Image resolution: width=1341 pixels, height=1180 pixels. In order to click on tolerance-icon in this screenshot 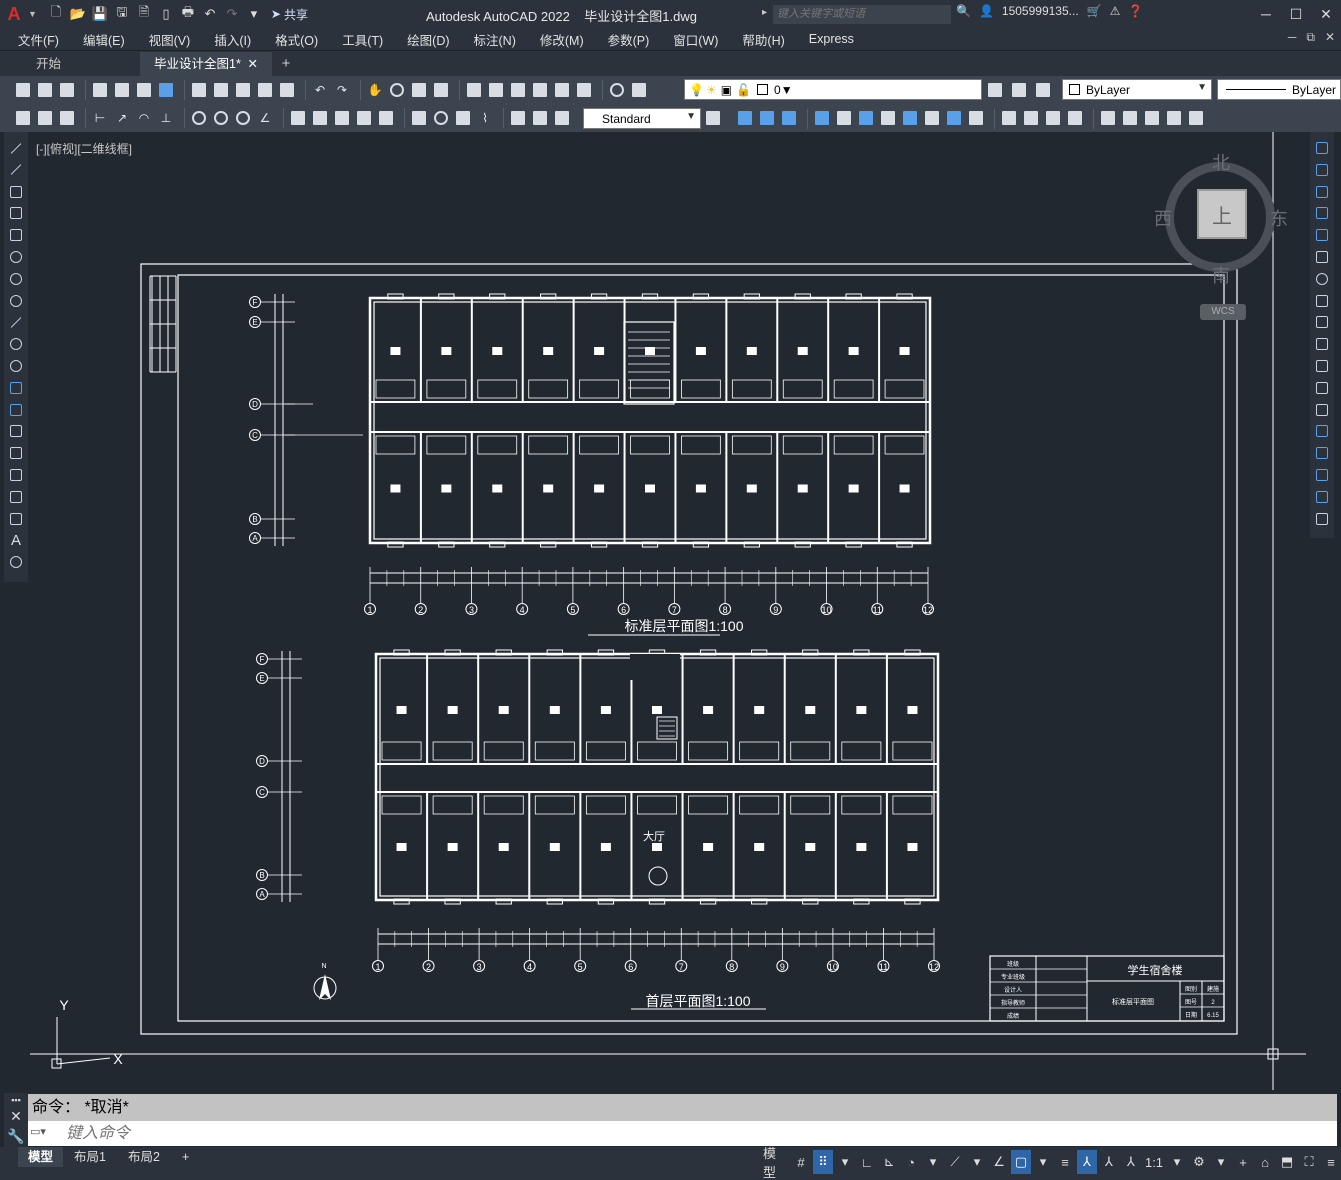, I will do `click(419, 118)`.